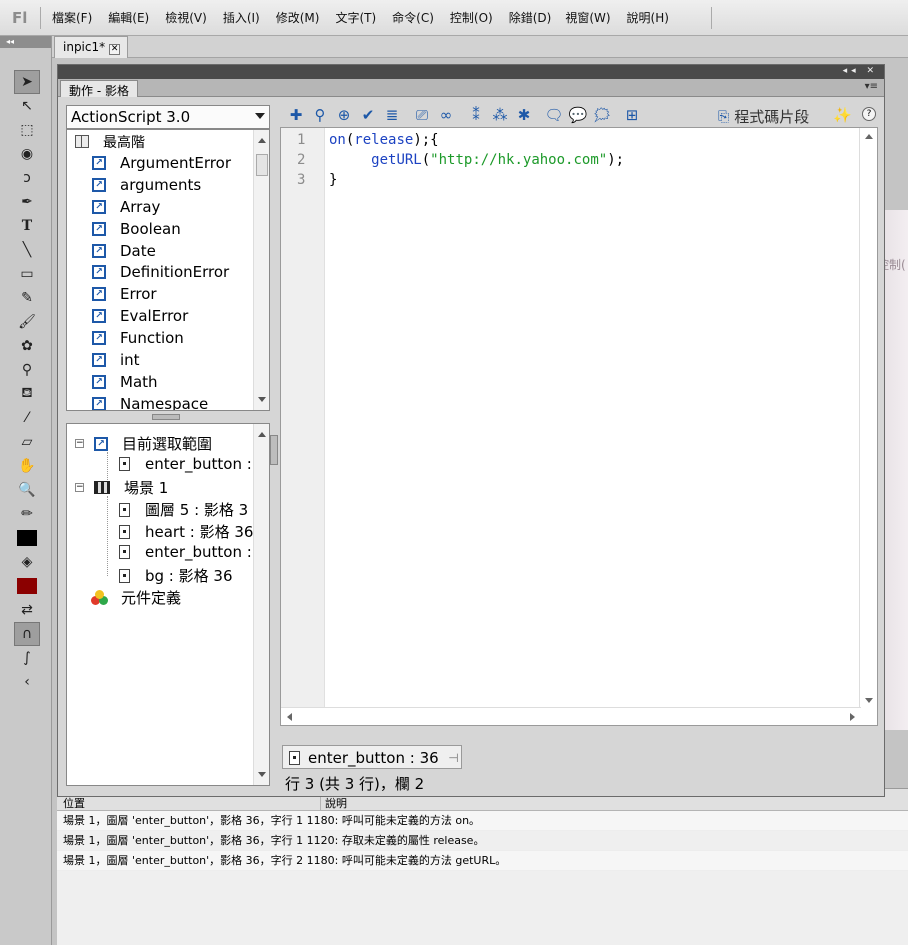 This screenshot has height=945, width=908. I want to click on 3d-rotation-tool-icon: ◉, so click(27, 154).